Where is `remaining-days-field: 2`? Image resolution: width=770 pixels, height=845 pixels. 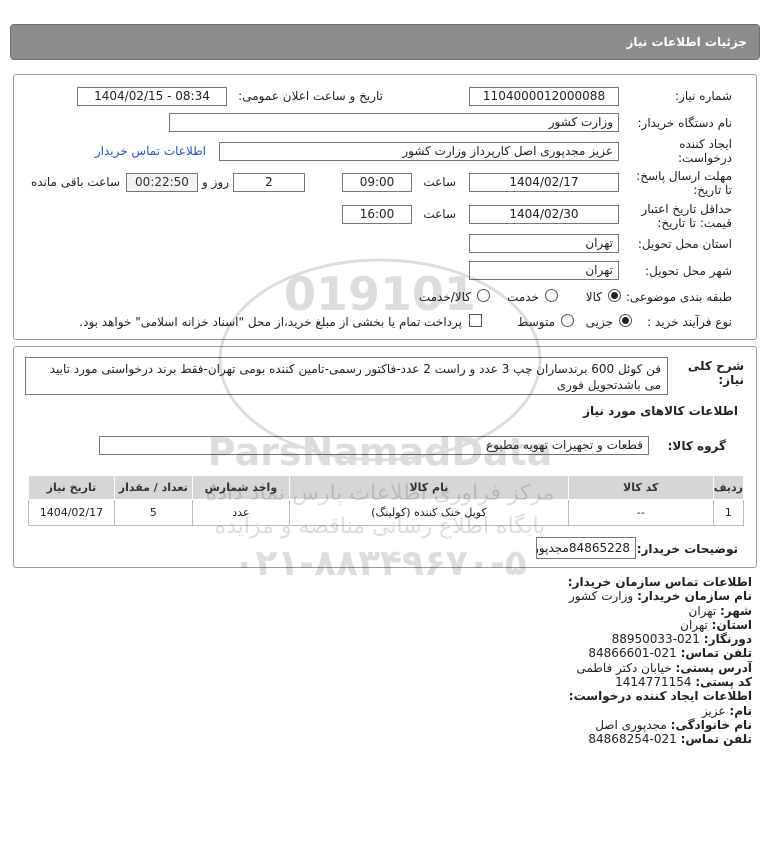
remaining-days-field: 2 is located at coordinates (269, 182).